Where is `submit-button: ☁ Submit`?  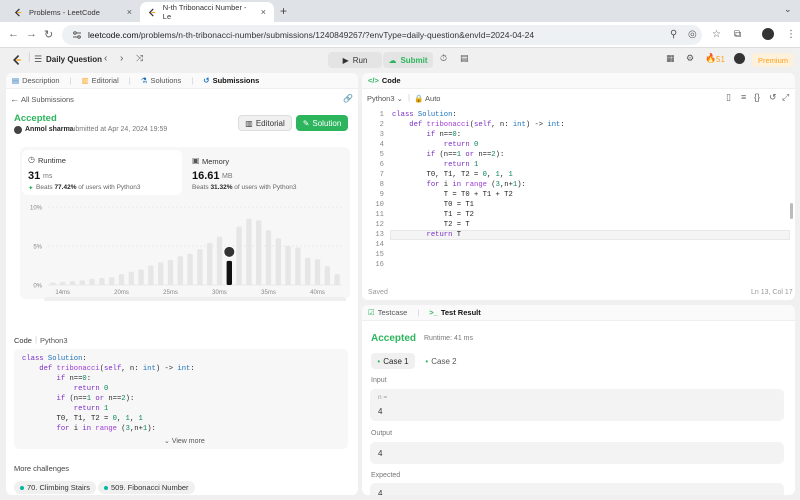 submit-button: ☁ Submit is located at coordinates (408, 60).